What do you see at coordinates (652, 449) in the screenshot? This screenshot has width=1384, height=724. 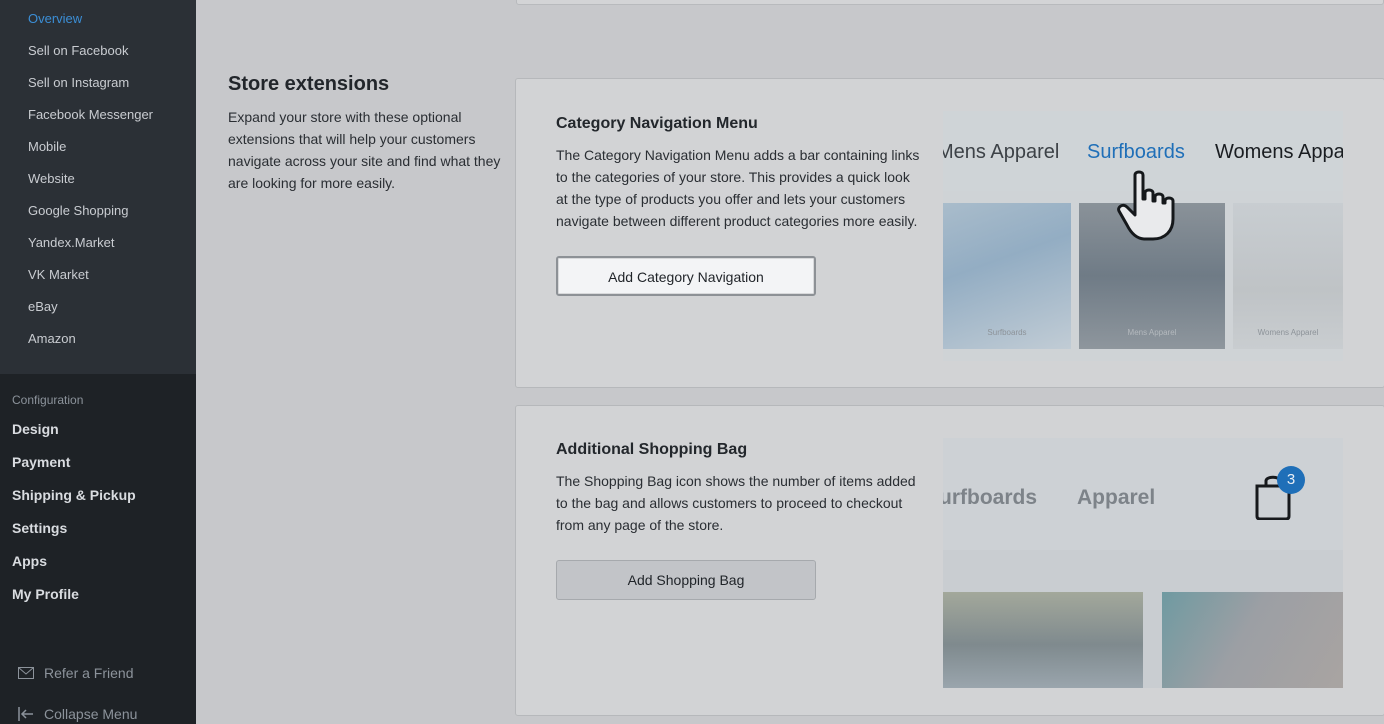 I see `shopping-bag-title: Additional Shopping Bag` at bounding box center [652, 449].